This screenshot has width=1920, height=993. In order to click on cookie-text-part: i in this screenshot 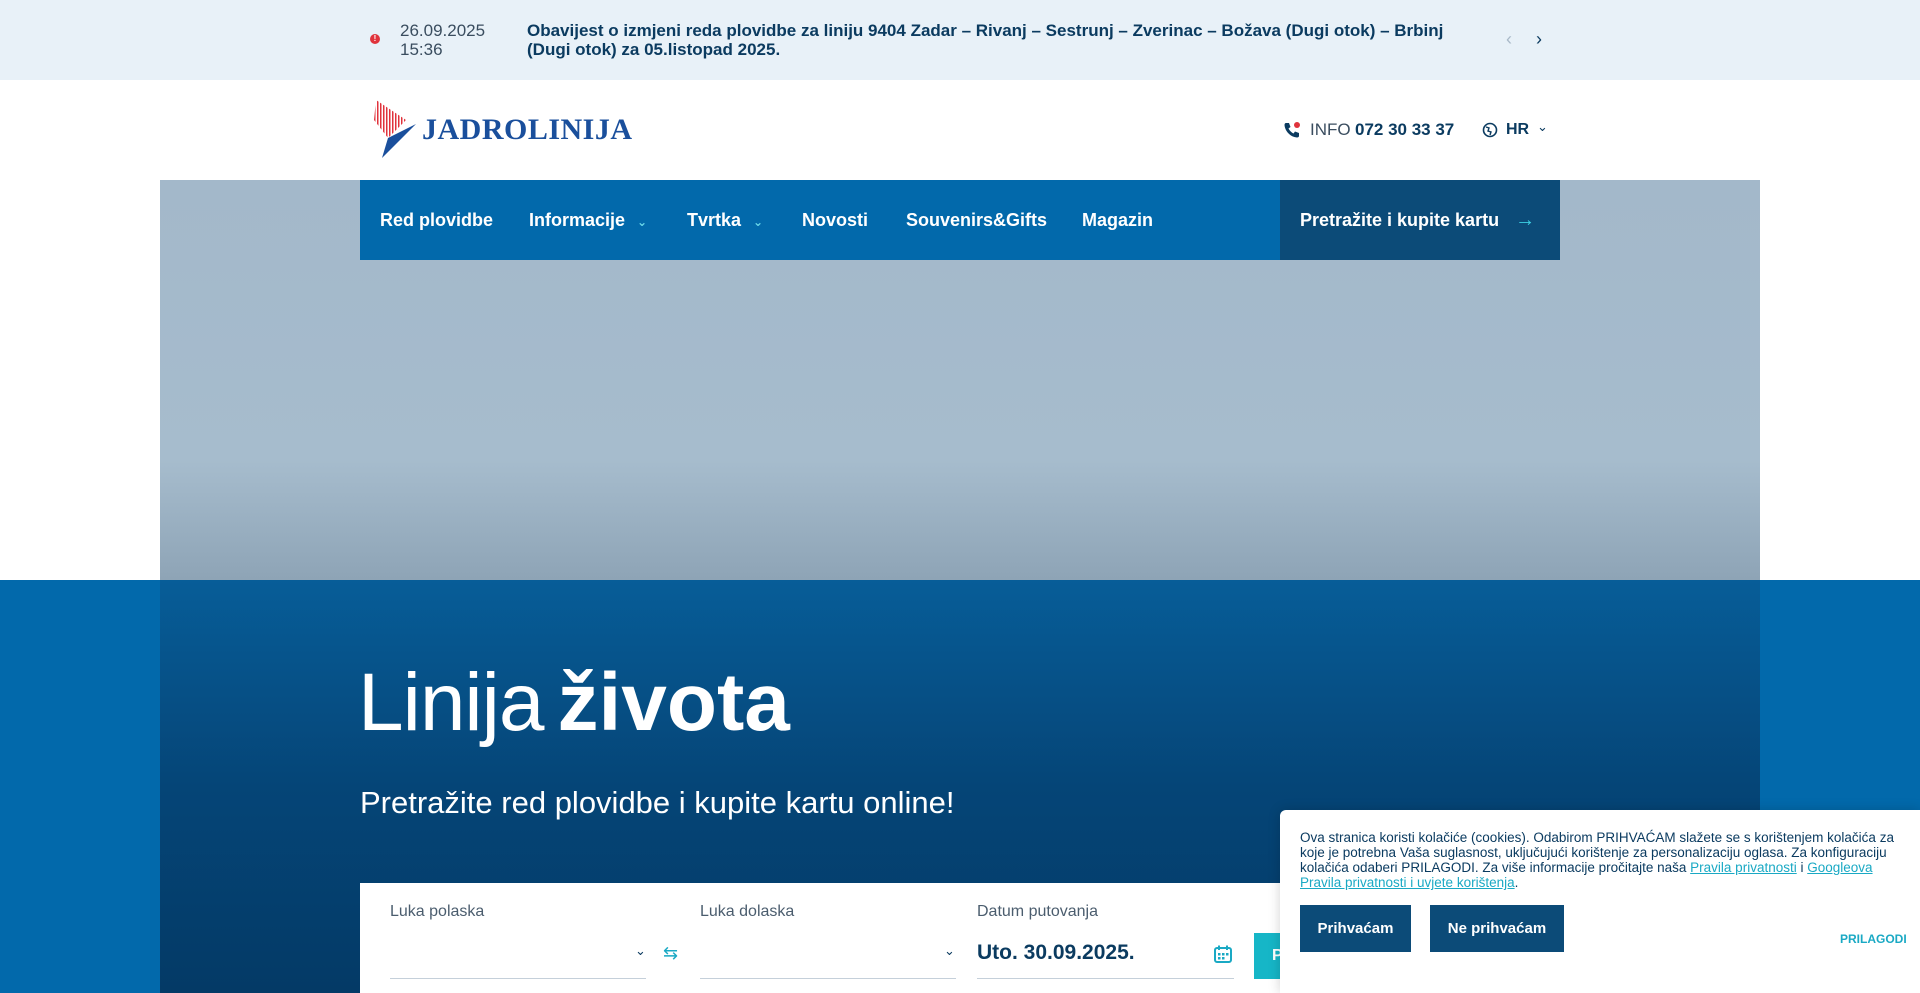, I will do `click(1802, 867)`.